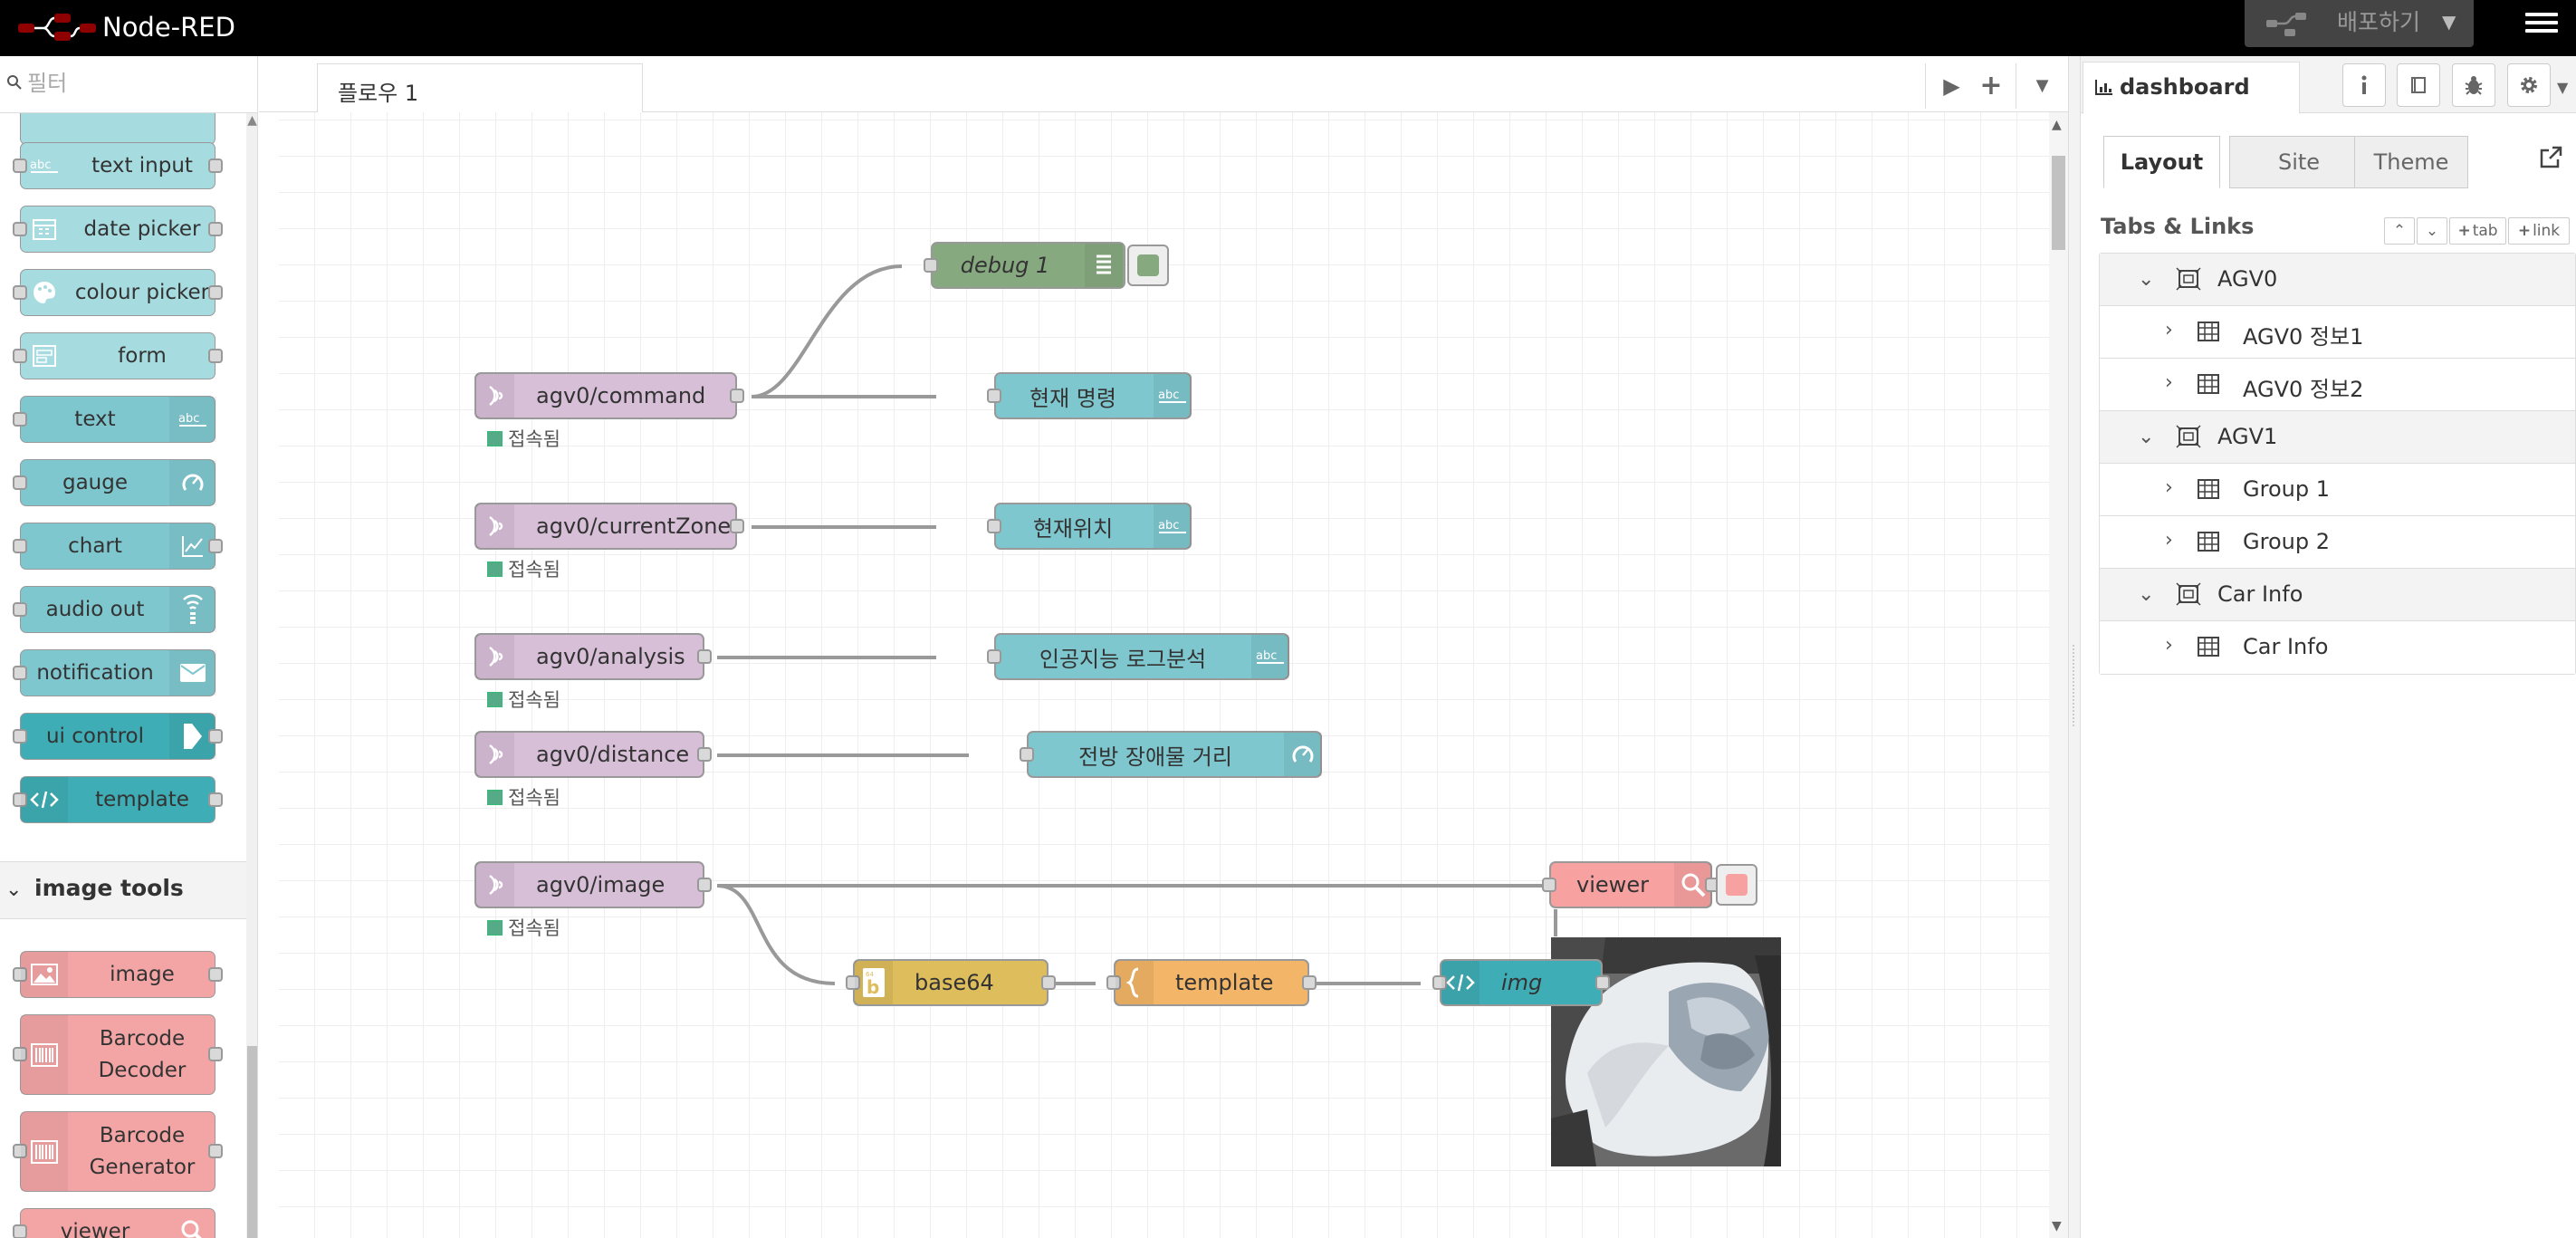  What do you see at coordinates (114, 672) in the screenshot?
I see `palette-node-notification: notification` at bounding box center [114, 672].